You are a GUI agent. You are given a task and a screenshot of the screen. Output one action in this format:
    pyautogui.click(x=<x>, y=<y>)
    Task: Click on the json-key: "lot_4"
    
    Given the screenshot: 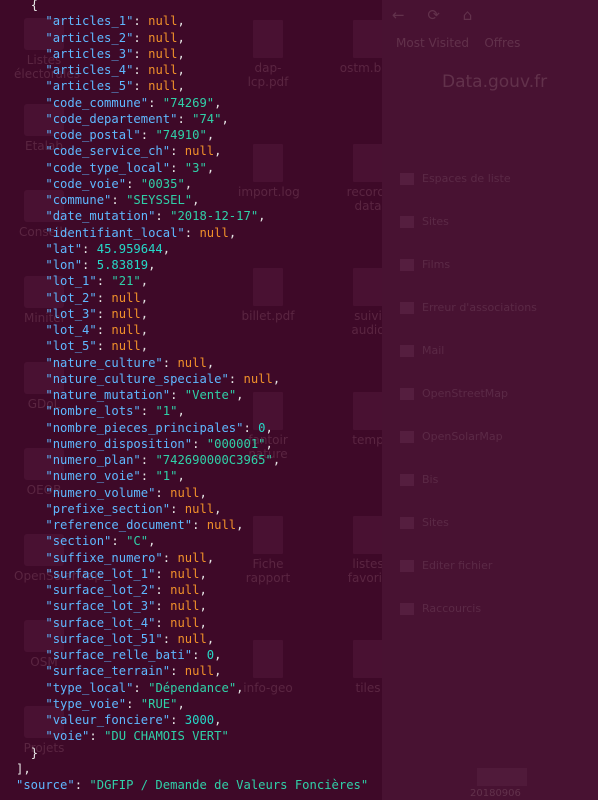 What is the action you would take?
    pyautogui.click(x=71, y=330)
    